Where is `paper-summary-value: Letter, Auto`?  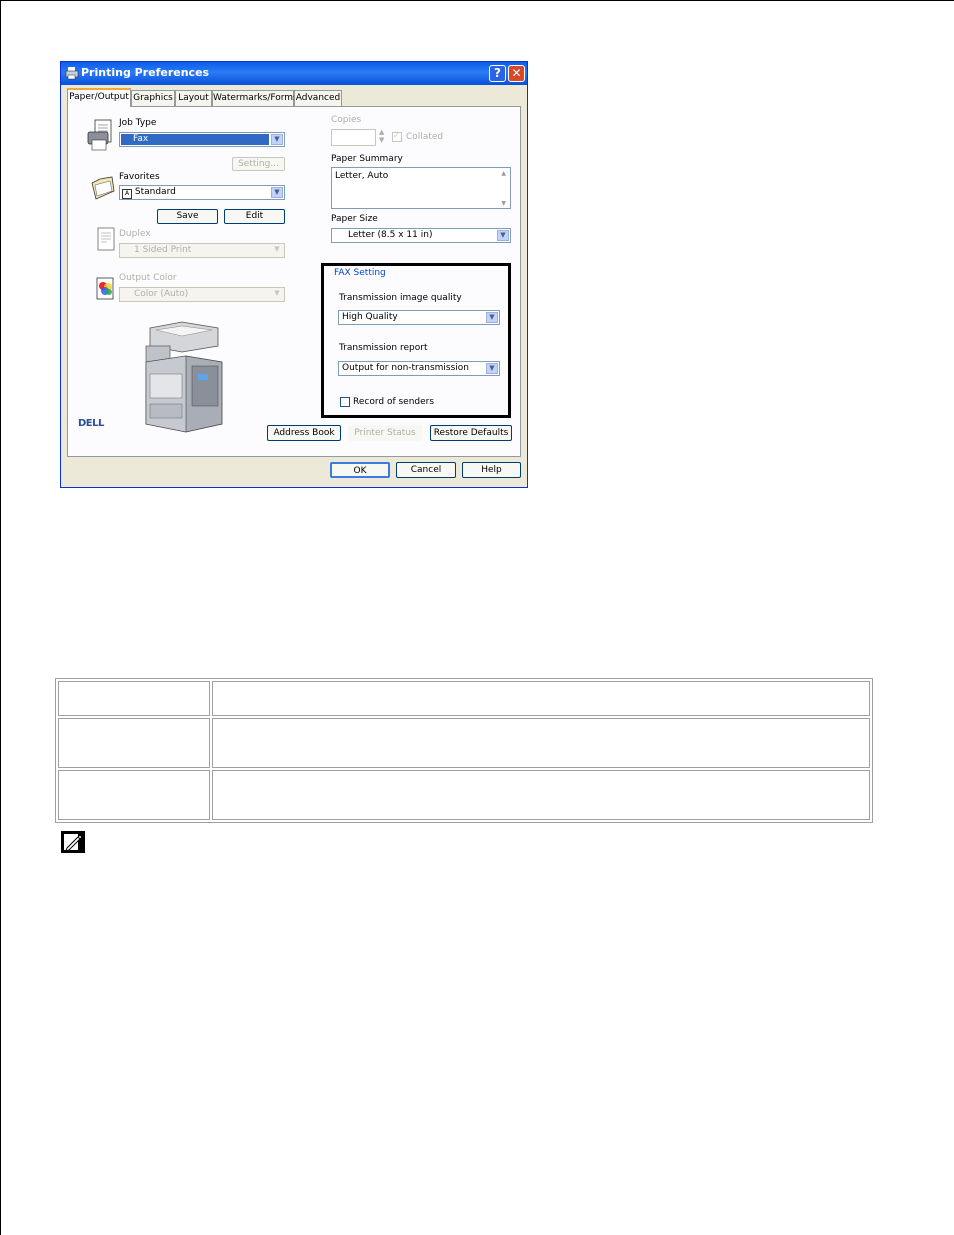 paper-summary-value: Letter, Auto is located at coordinates (362, 176).